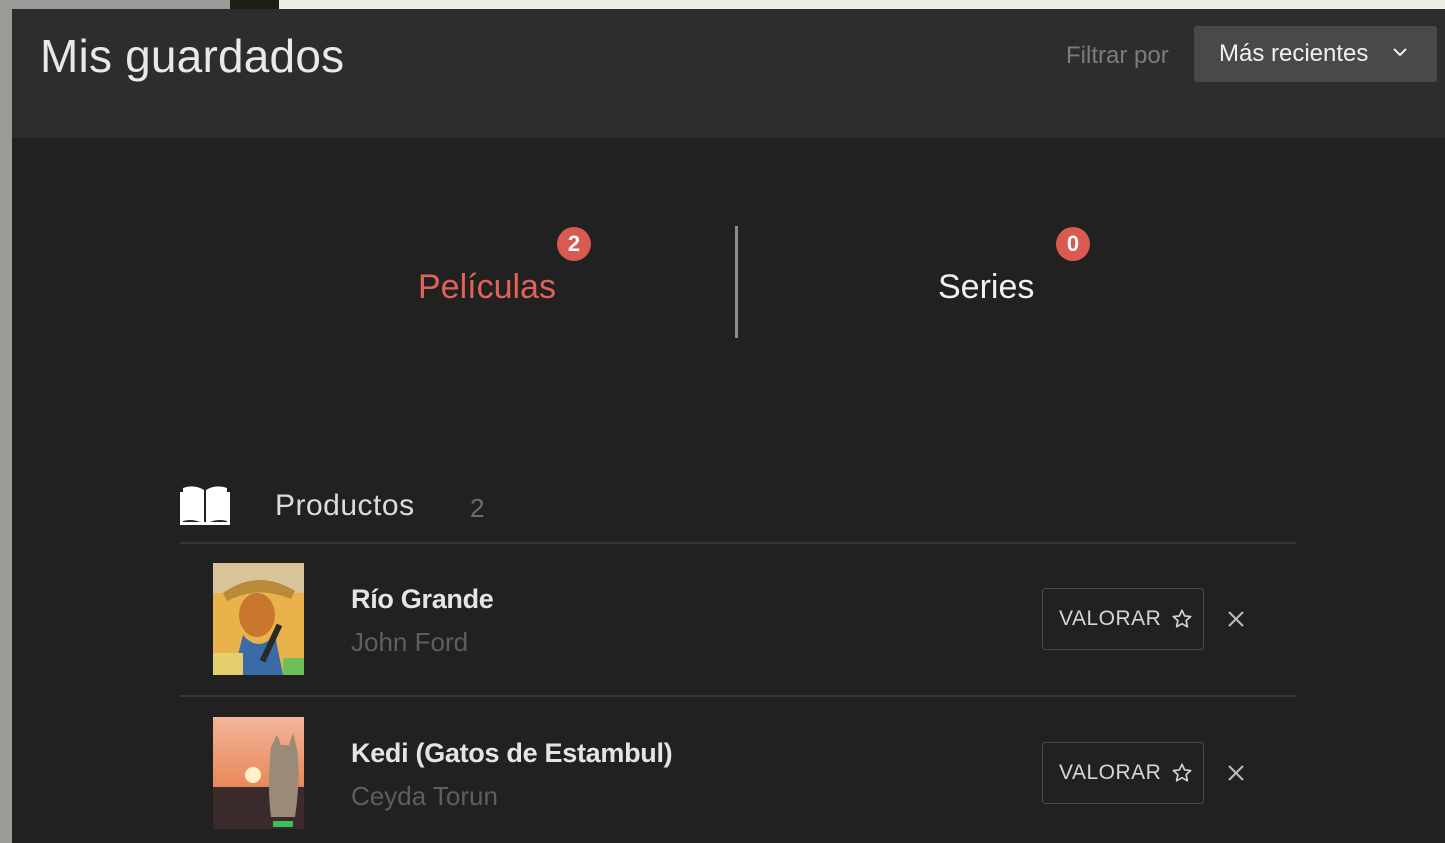 The image size is (1445, 843). I want to click on tab-series: Series, so click(986, 287).